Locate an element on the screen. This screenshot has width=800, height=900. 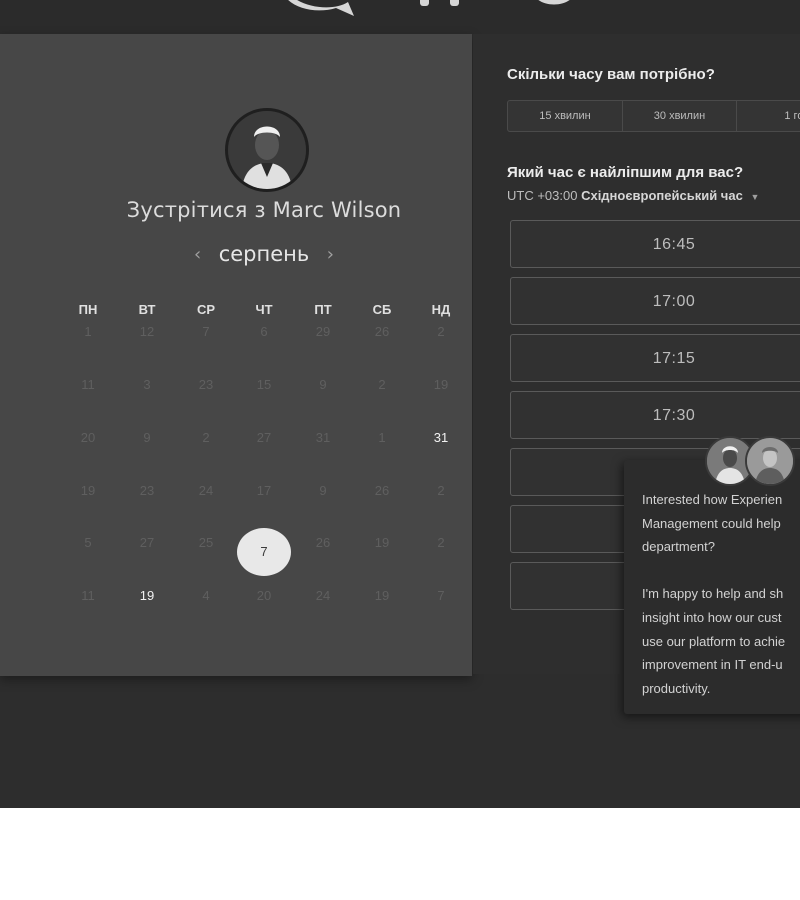
host-portrait-icon is located at coordinates (267, 150).